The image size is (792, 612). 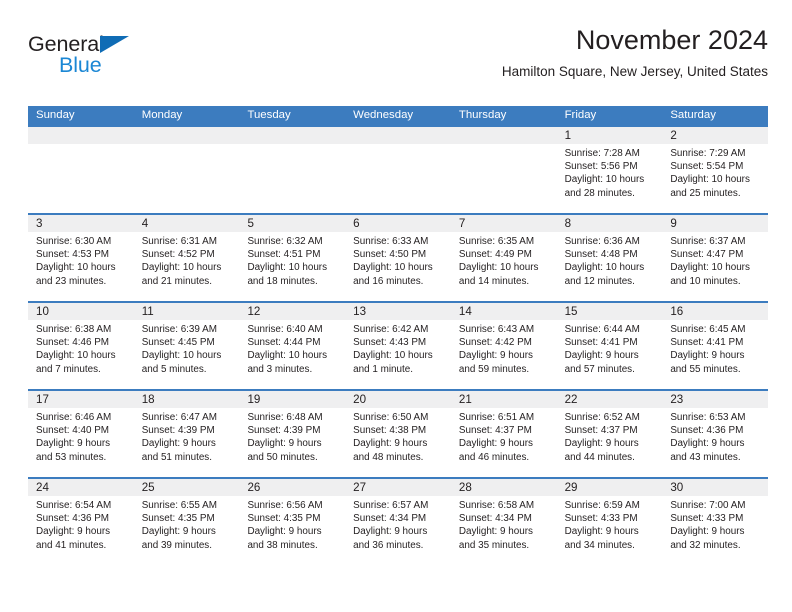 I want to click on sunrise-text: Sunrise: 6:46 AM, so click(x=74, y=417).